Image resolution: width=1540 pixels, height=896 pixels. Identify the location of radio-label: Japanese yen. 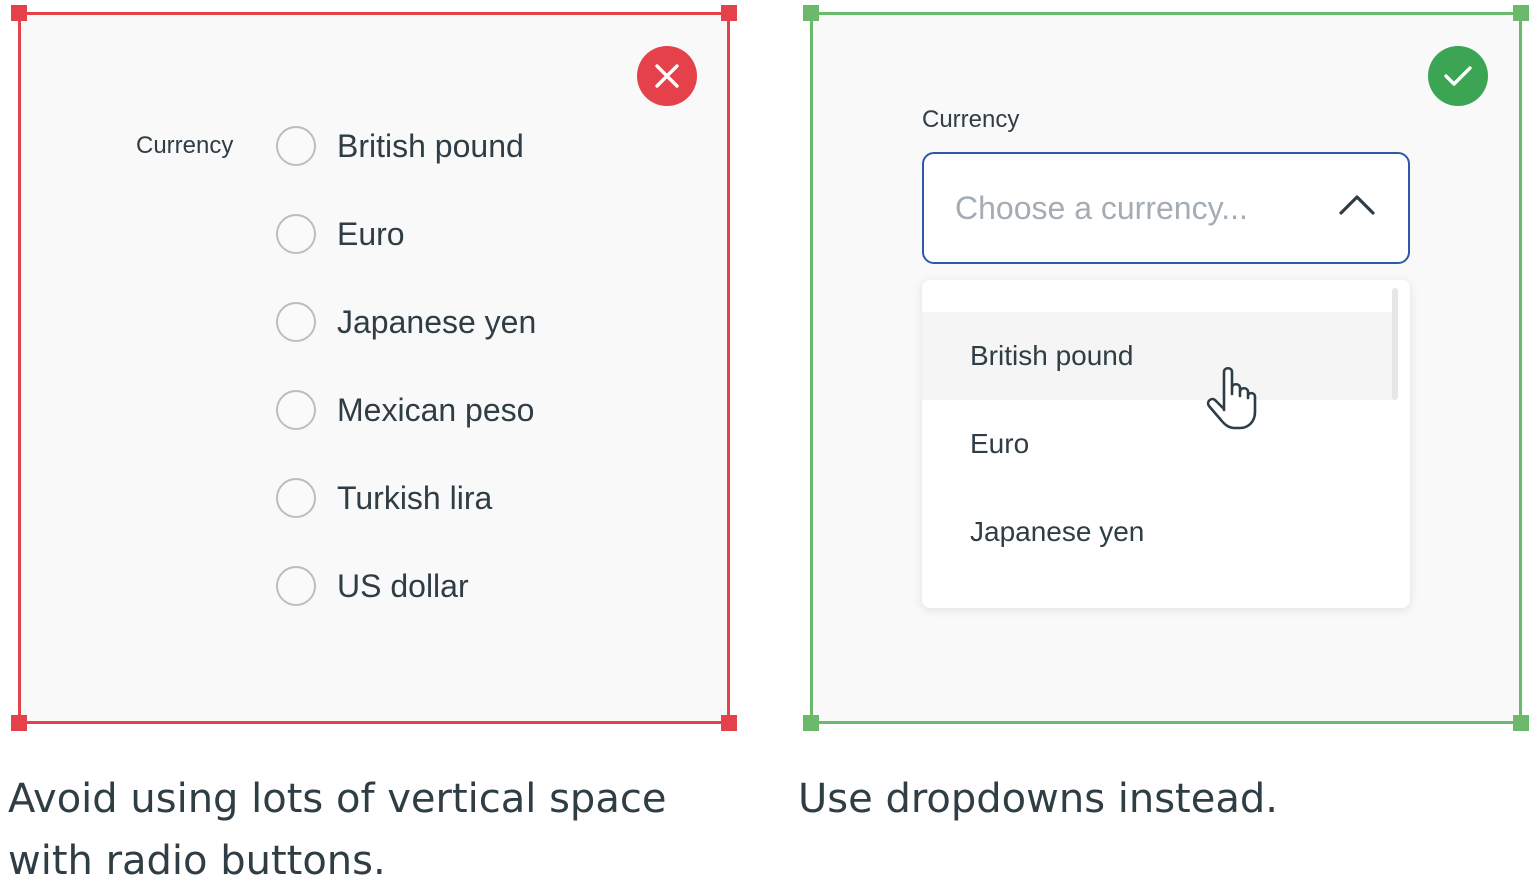
(437, 321).